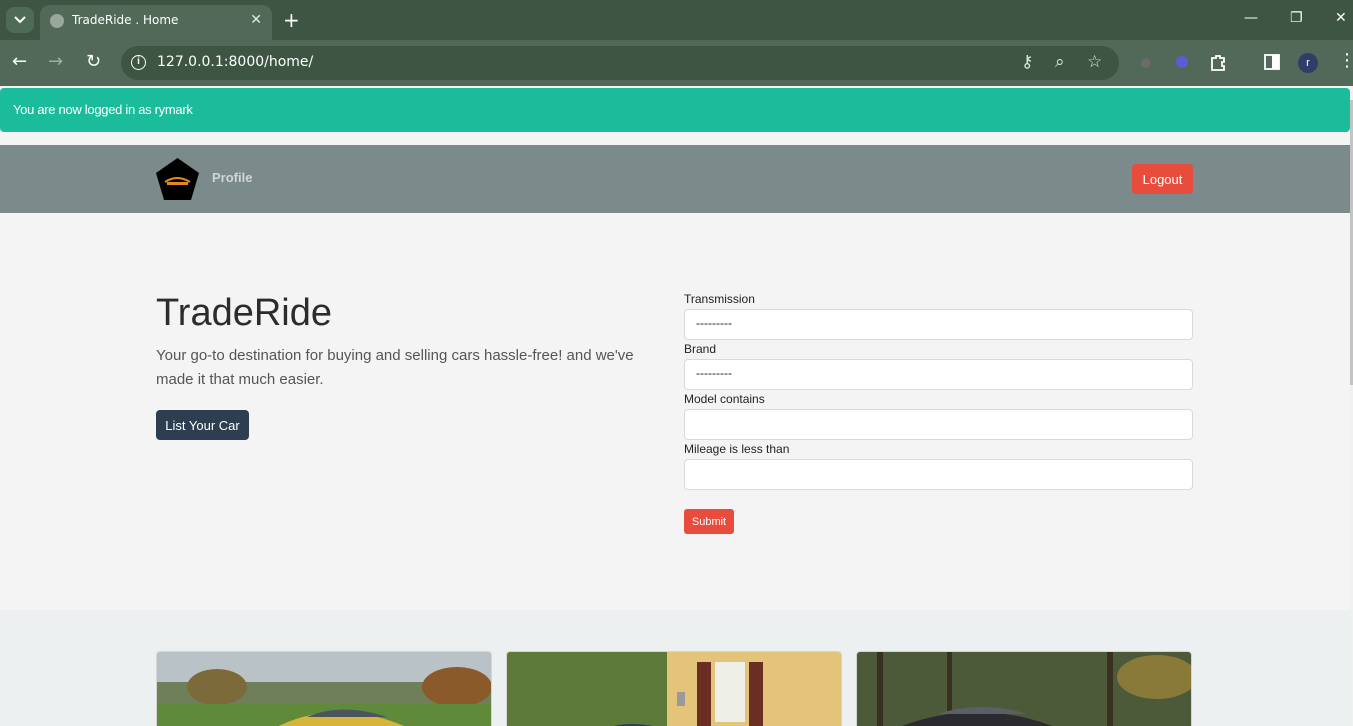  What do you see at coordinates (1341, 18) in the screenshot?
I see `window-close-icon: ✕` at bounding box center [1341, 18].